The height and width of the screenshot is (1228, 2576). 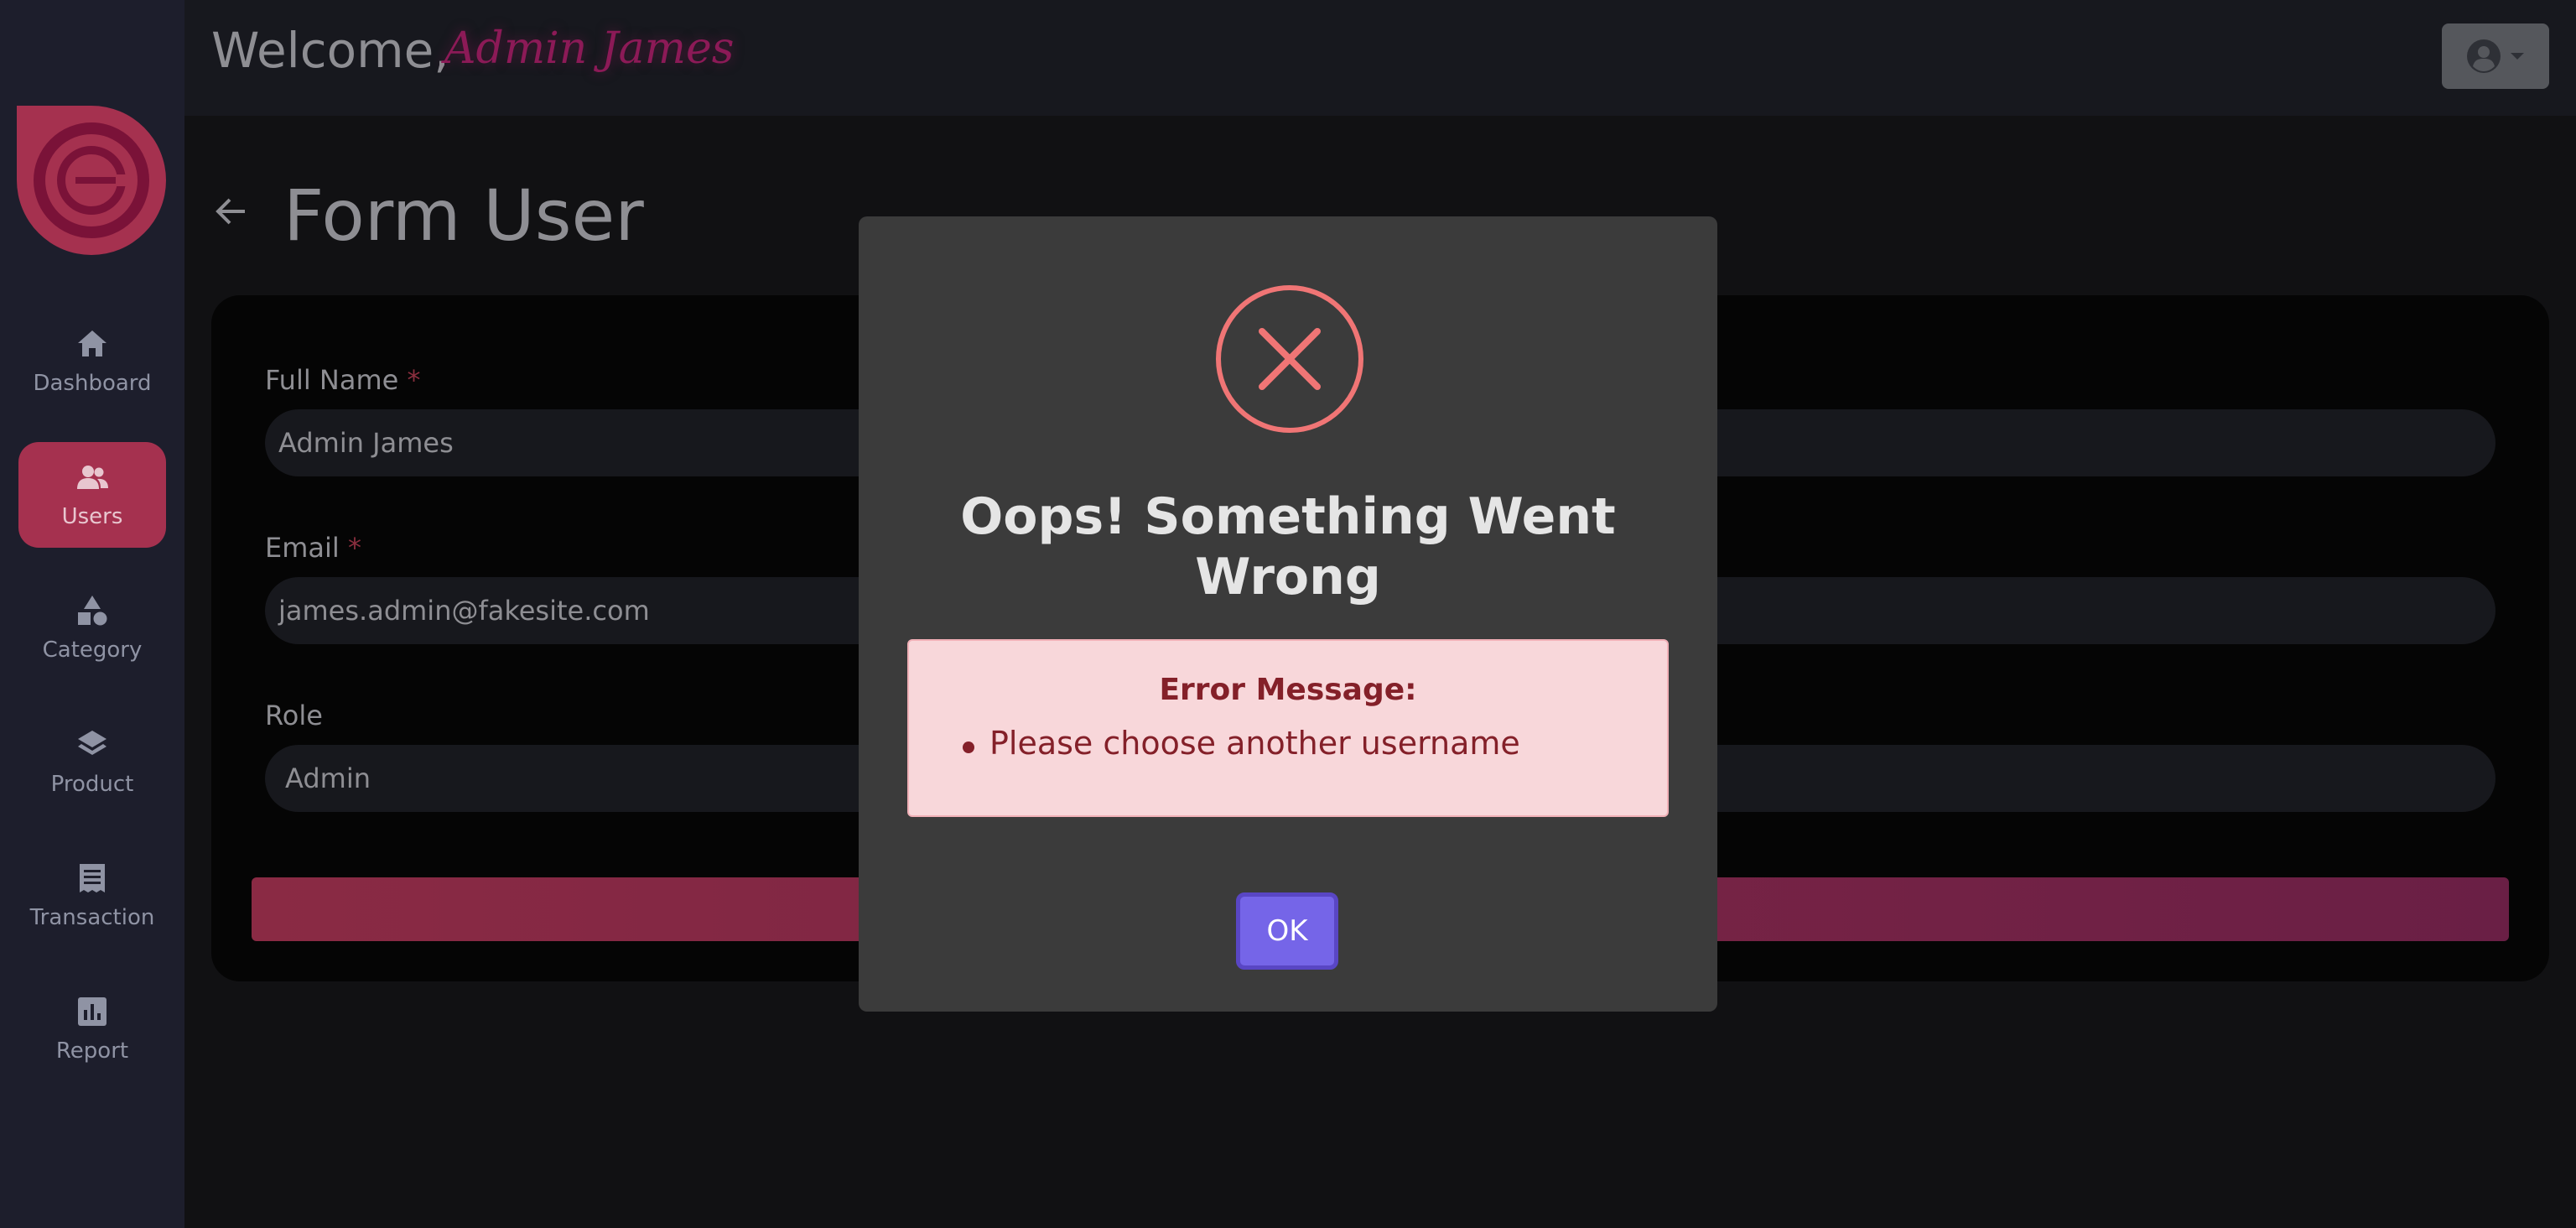 What do you see at coordinates (92, 362) in the screenshot?
I see `sidebar-item-dashboard: Dashboard` at bounding box center [92, 362].